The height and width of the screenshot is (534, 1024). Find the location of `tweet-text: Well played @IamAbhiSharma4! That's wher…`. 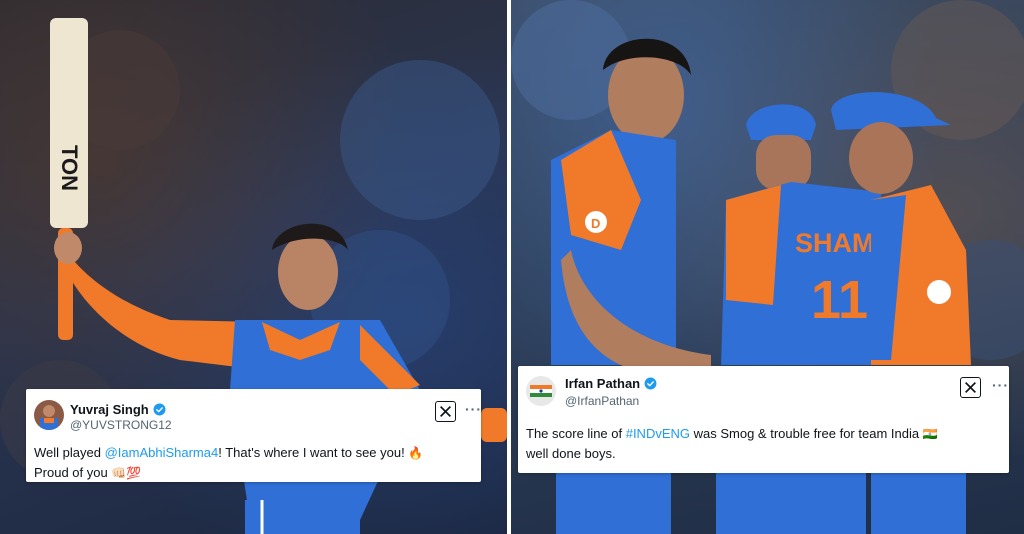

tweet-text: Well played @IamAbhiSharma4! That's wher… is located at coordinates (229, 462).